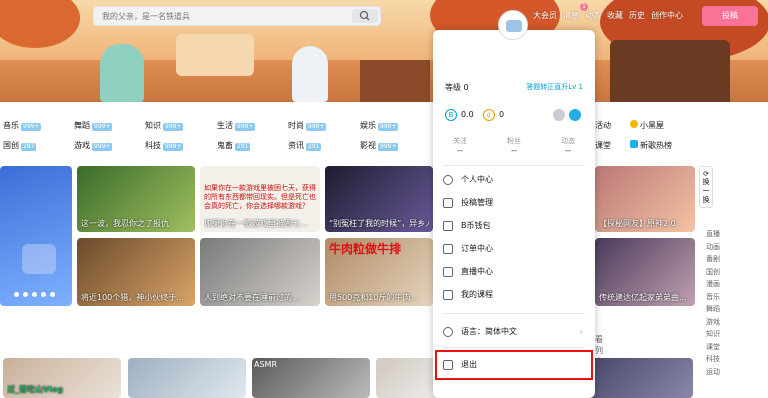 Image resolution: width=768 pixels, height=398 pixels. I want to click on nav-dynamics: 动态, so click(593, 16).